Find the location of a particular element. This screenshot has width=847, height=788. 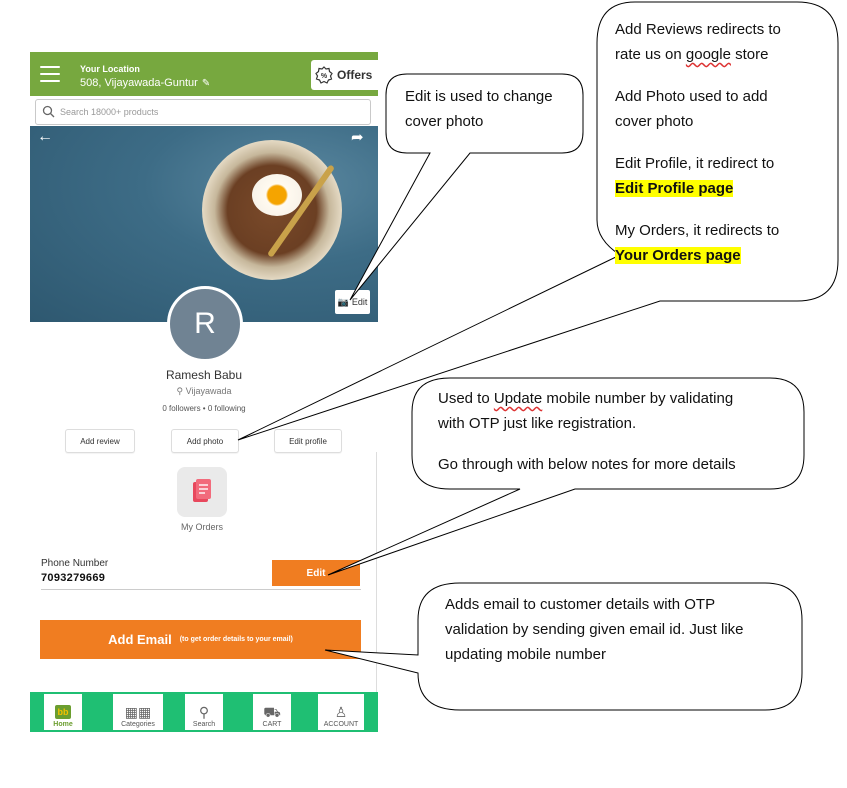

callout-text-line: Your Orders page is located at coordinates (698, 255).